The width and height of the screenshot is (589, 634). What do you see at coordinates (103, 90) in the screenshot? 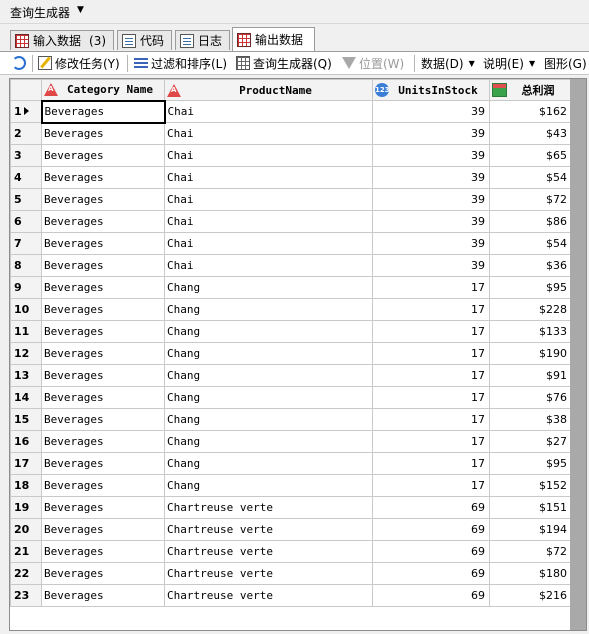
I see `column-header-category-name: Category Name` at bounding box center [103, 90].